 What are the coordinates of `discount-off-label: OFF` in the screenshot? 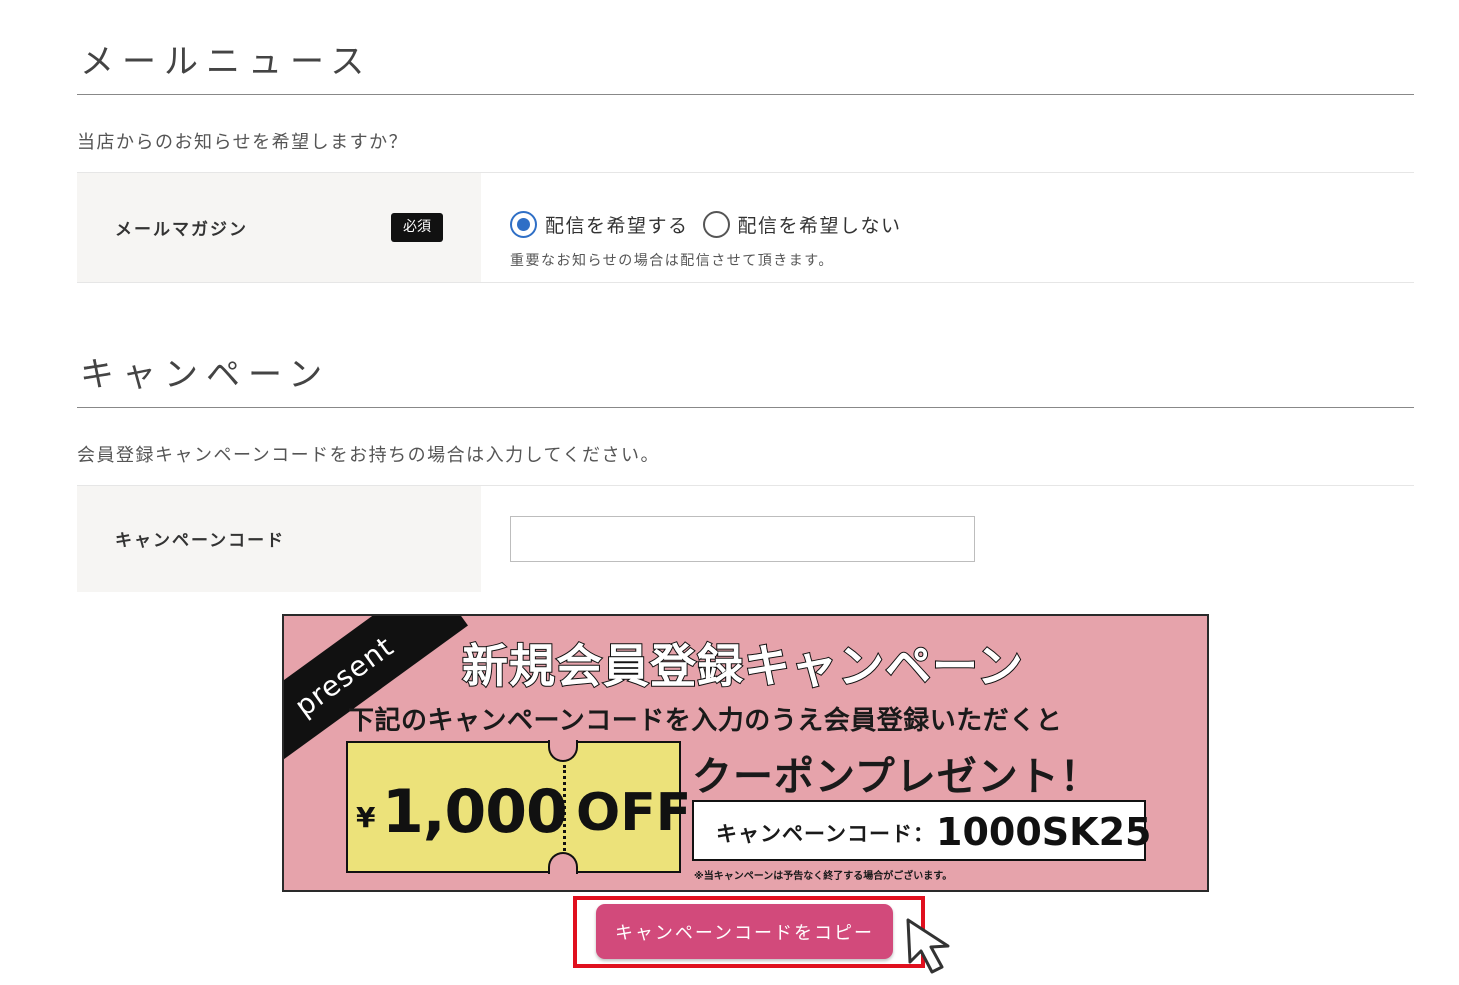 It's located at (634, 813).